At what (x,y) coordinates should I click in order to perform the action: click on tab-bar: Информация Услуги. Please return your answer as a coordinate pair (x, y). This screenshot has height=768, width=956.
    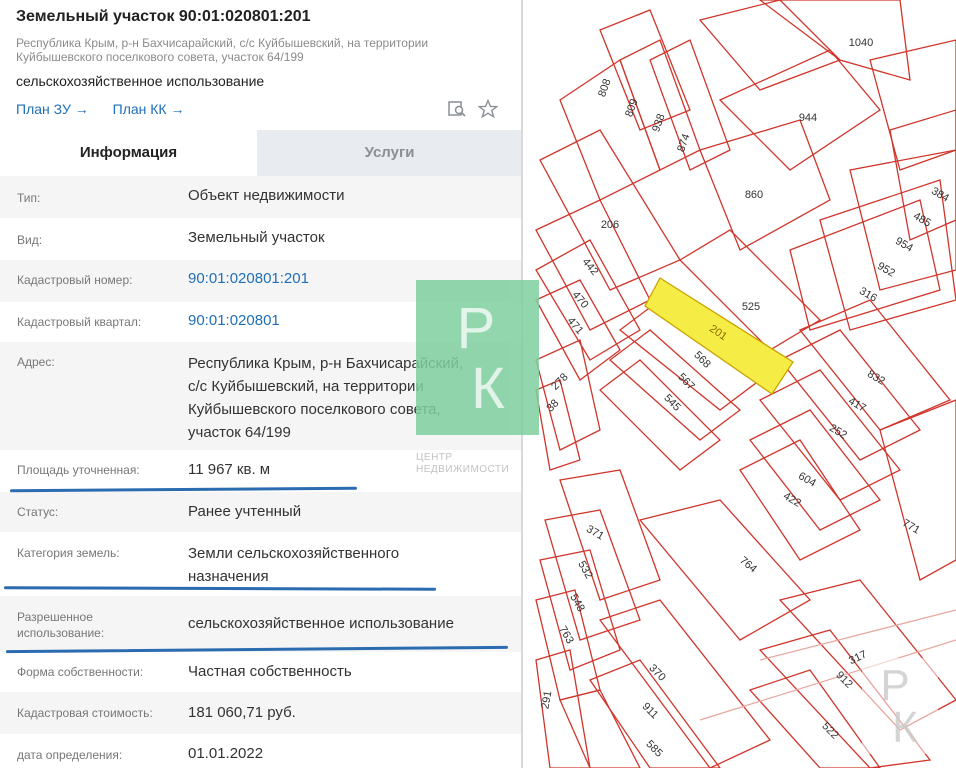
    Looking at the image, I should click on (261, 153).